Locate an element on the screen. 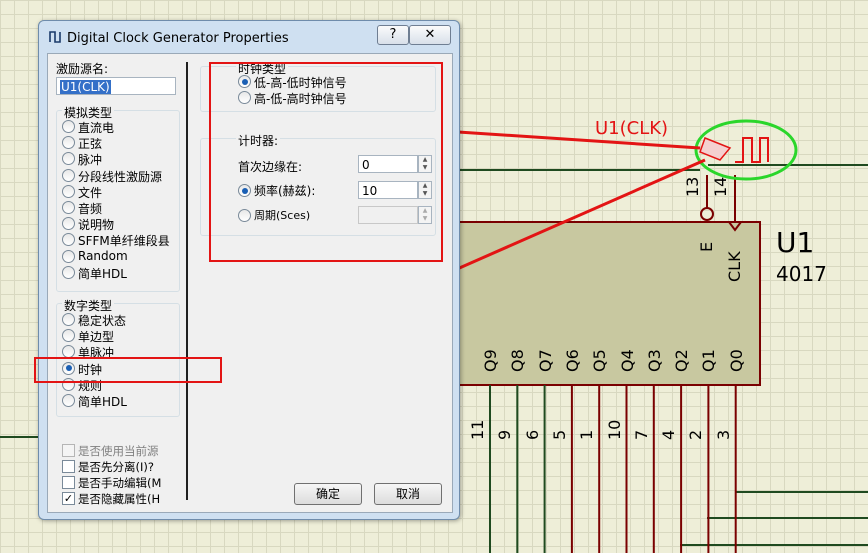 Image resolution: width=868 pixels, height=553 pixels. digital-type-label: 单边型 is located at coordinates (96, 337).